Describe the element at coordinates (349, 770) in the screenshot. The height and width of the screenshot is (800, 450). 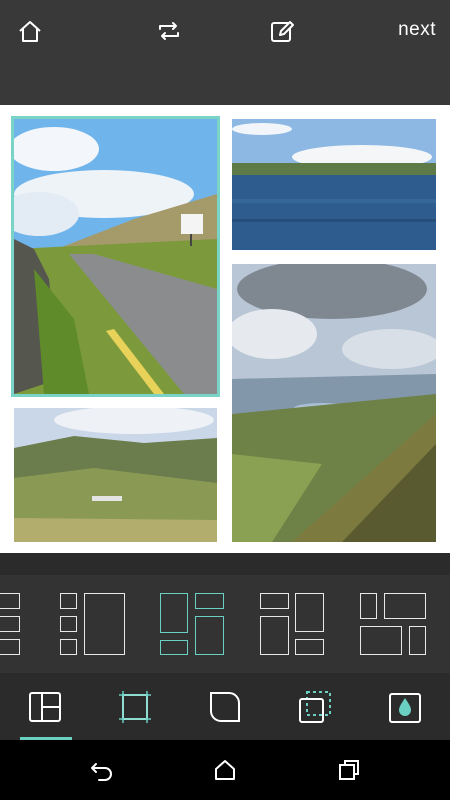
I see `recents-icon` at that location.